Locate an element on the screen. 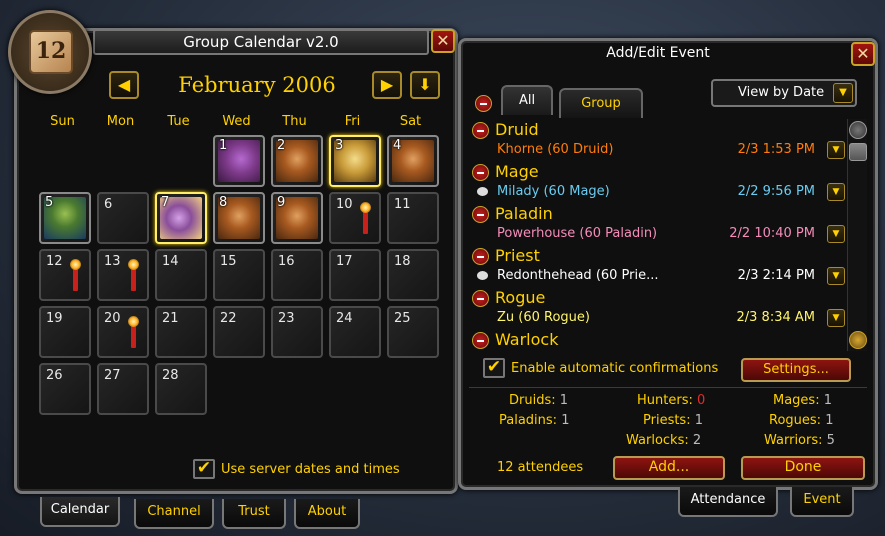 This screenshot has width=885, height=536. tab-event: Event is located at coordinates (822, 502).